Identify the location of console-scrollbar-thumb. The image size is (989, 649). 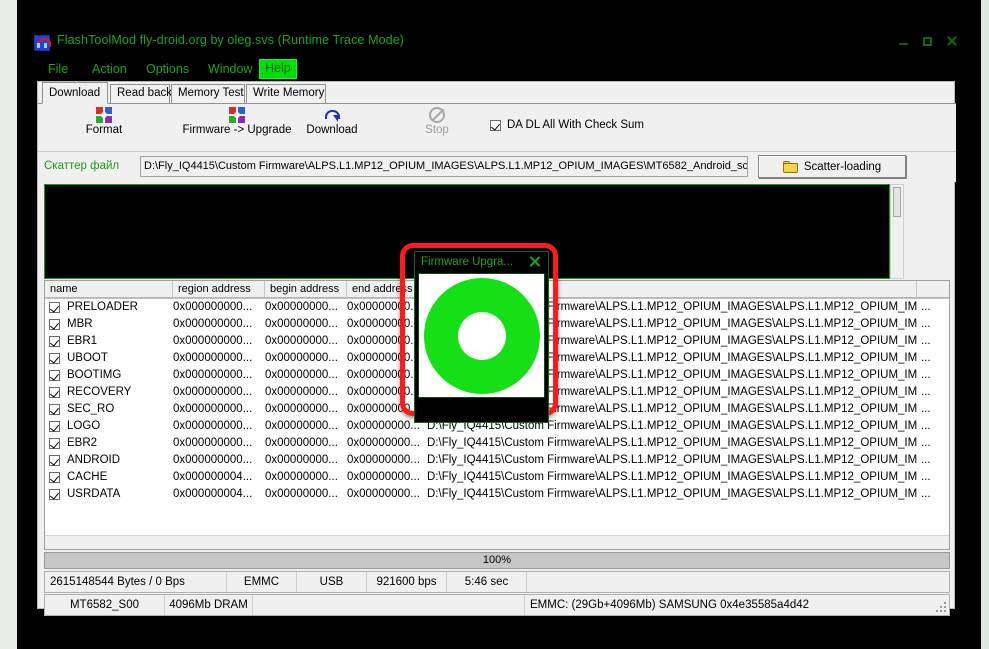
(897, 202).